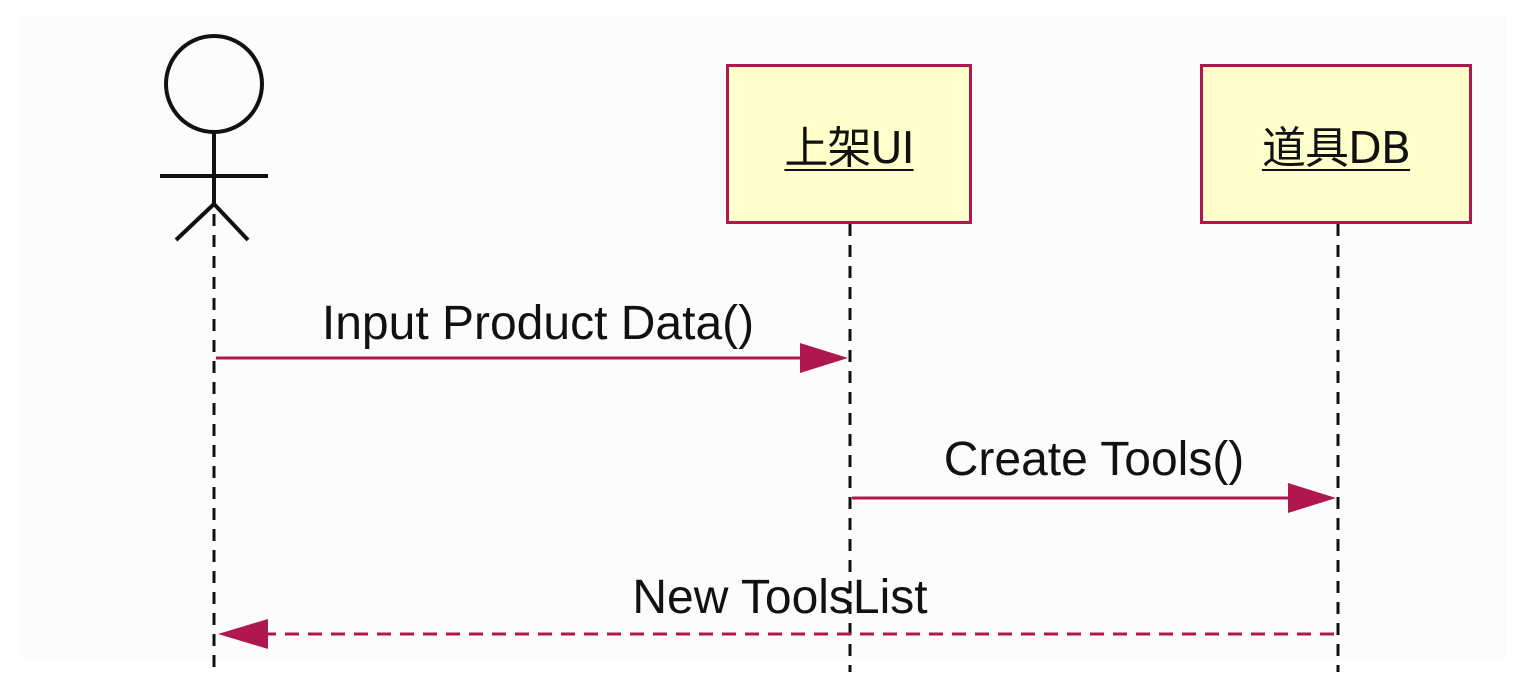 The image size is (1532, 680). What do you see at coordinates (538, 323) in the screenshot?
I see `message-label-1: Input Product Data()` at bounding box center [538, 323].